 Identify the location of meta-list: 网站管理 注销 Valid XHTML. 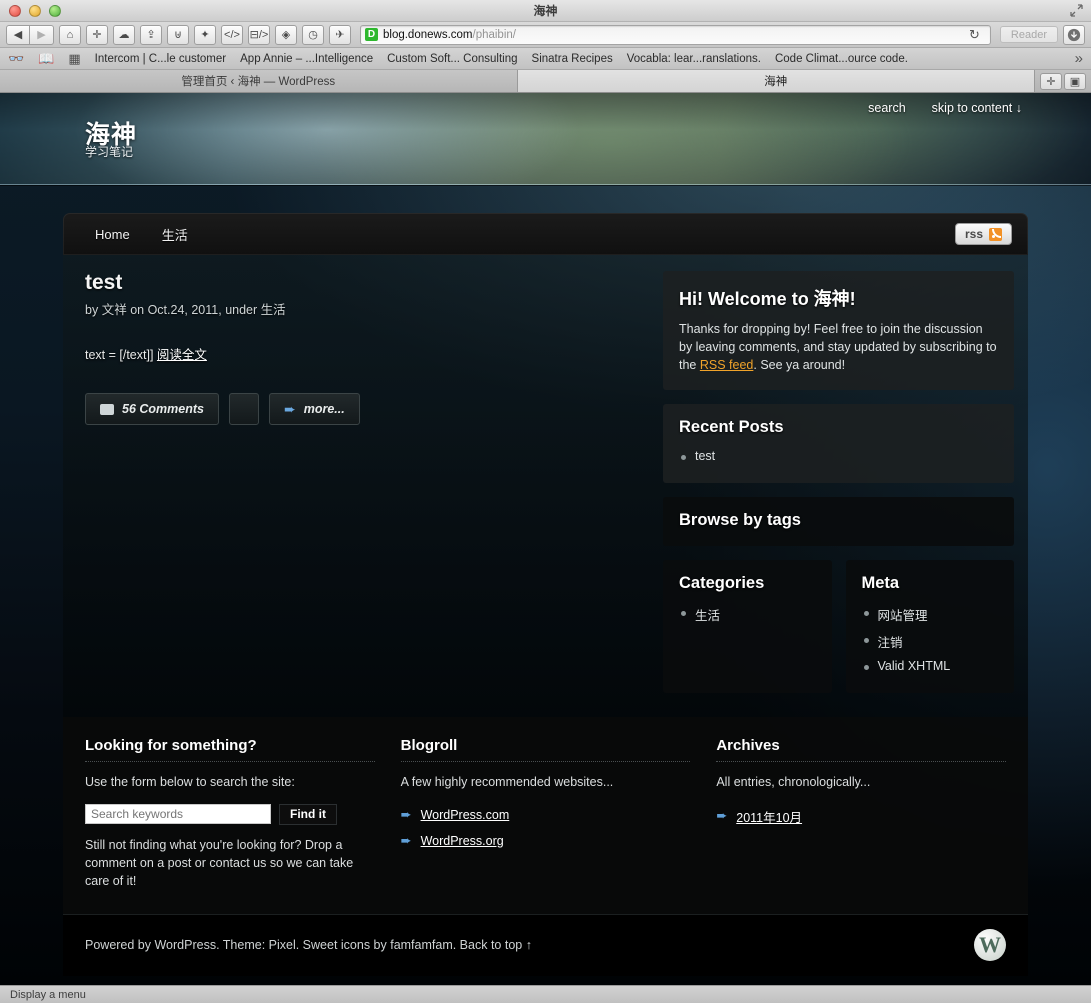
(930, 639).